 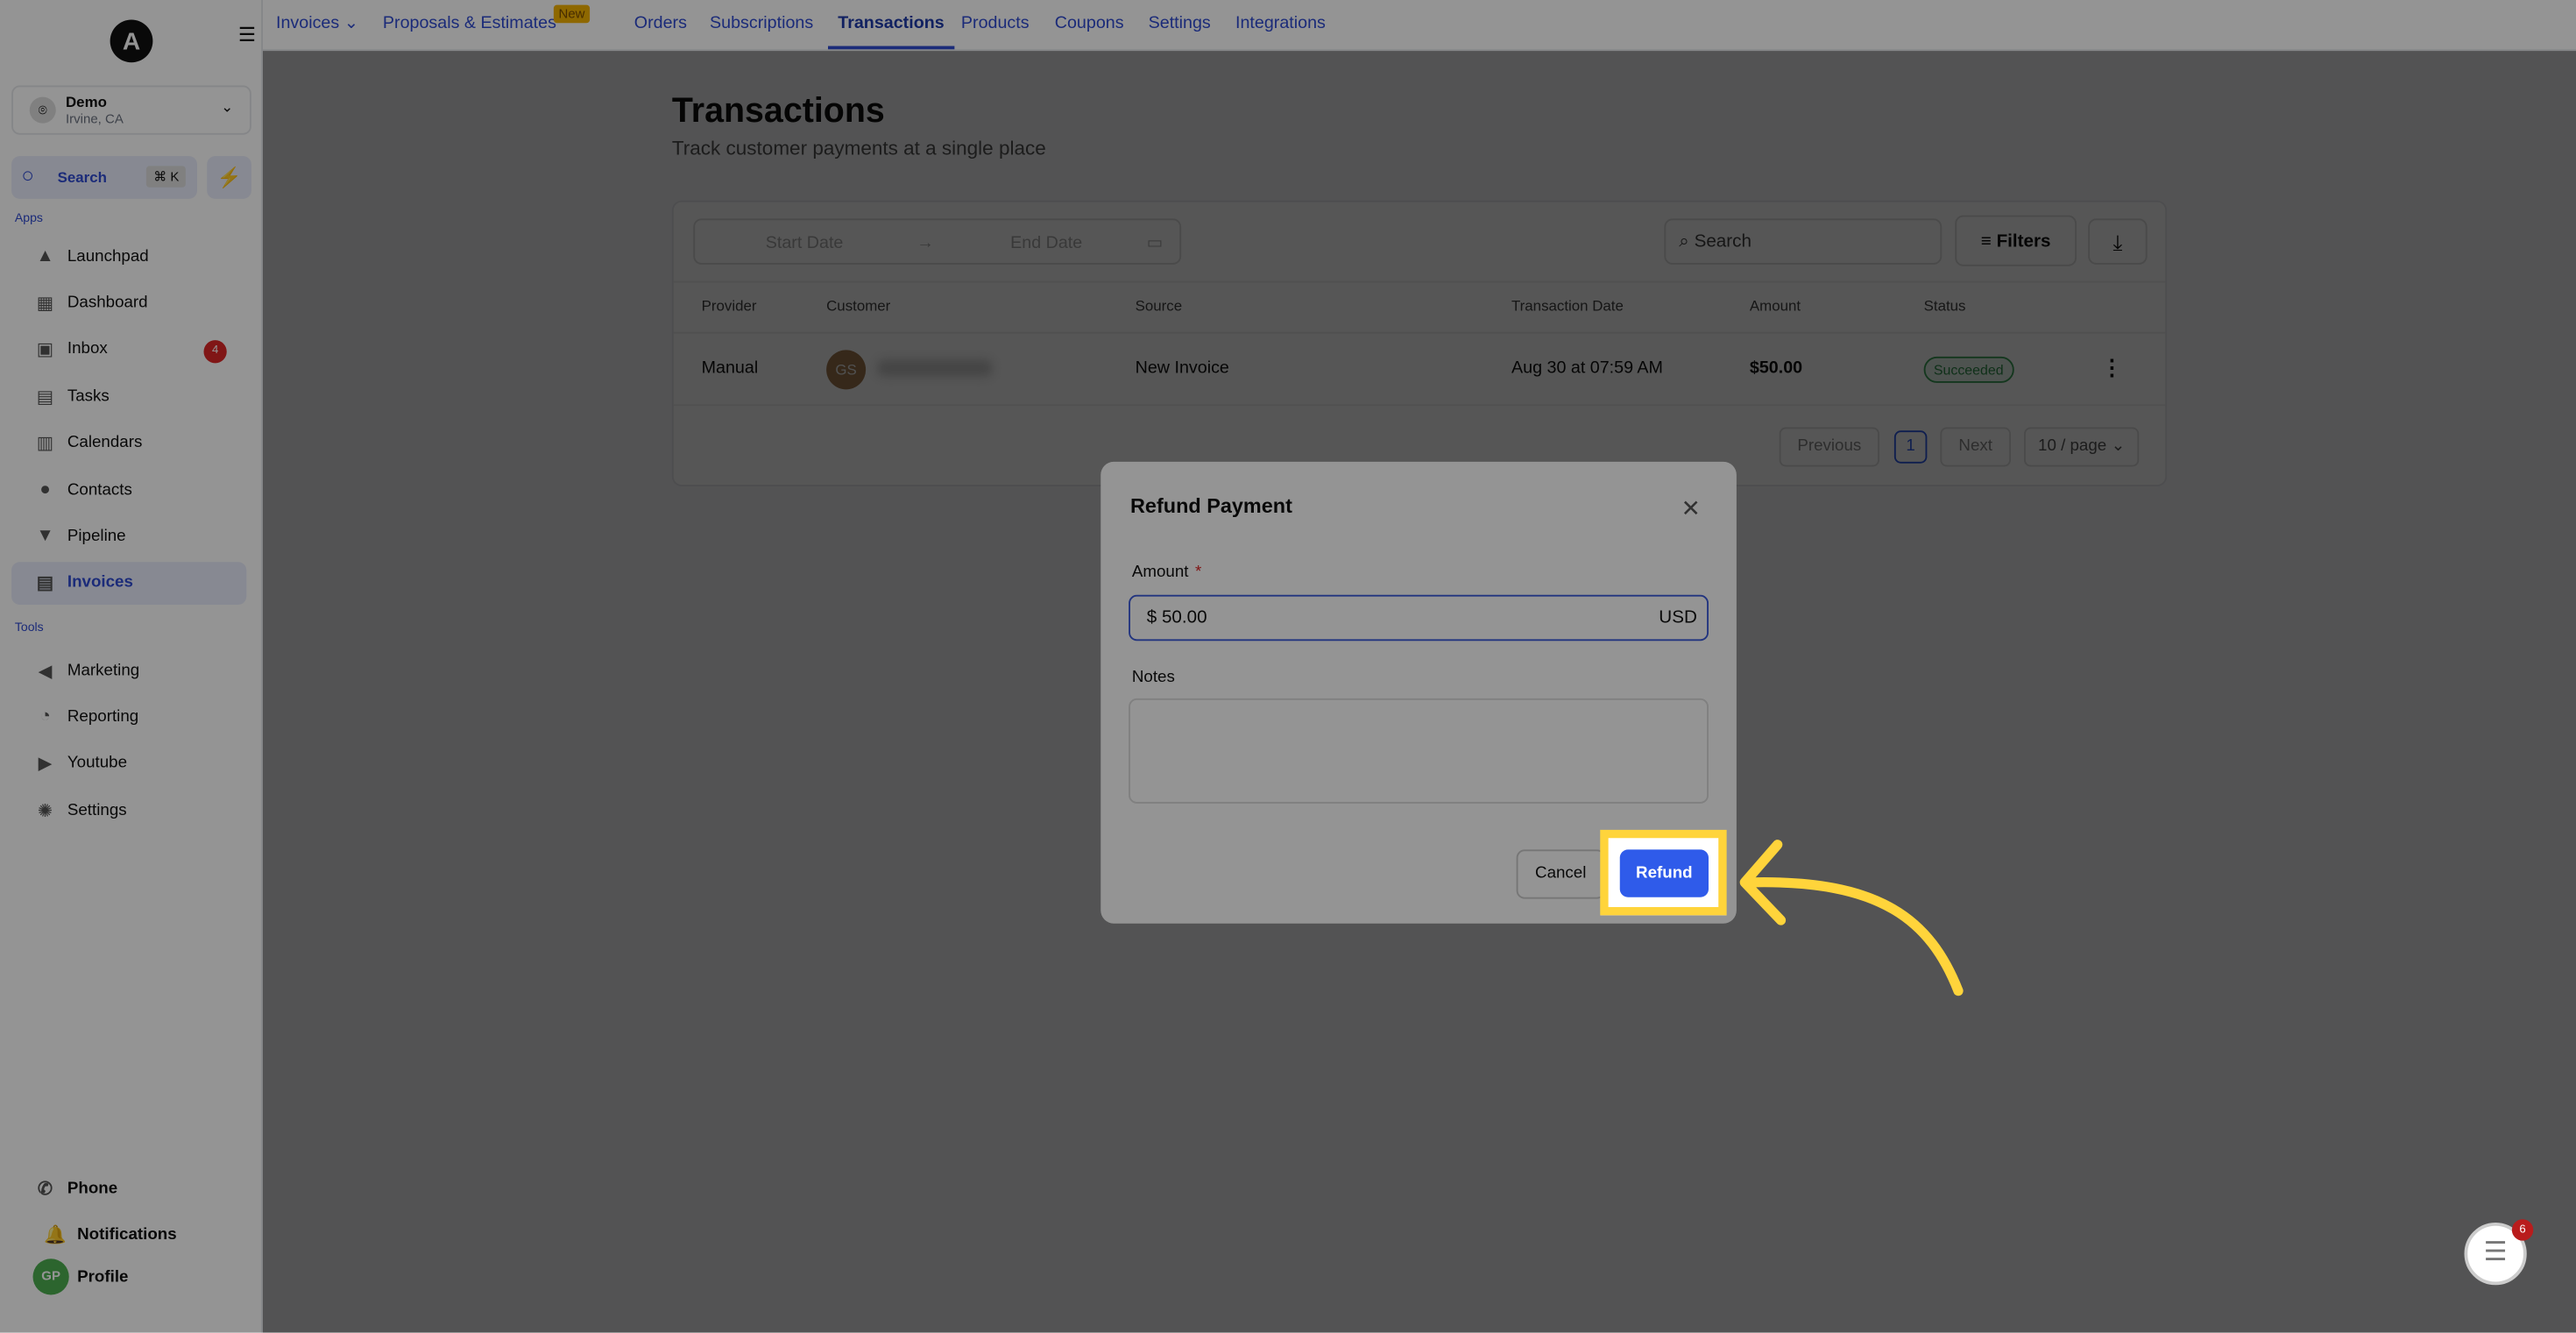 I want to click on shortcut-hint: ⌘ K, so click(x=166, y=177).